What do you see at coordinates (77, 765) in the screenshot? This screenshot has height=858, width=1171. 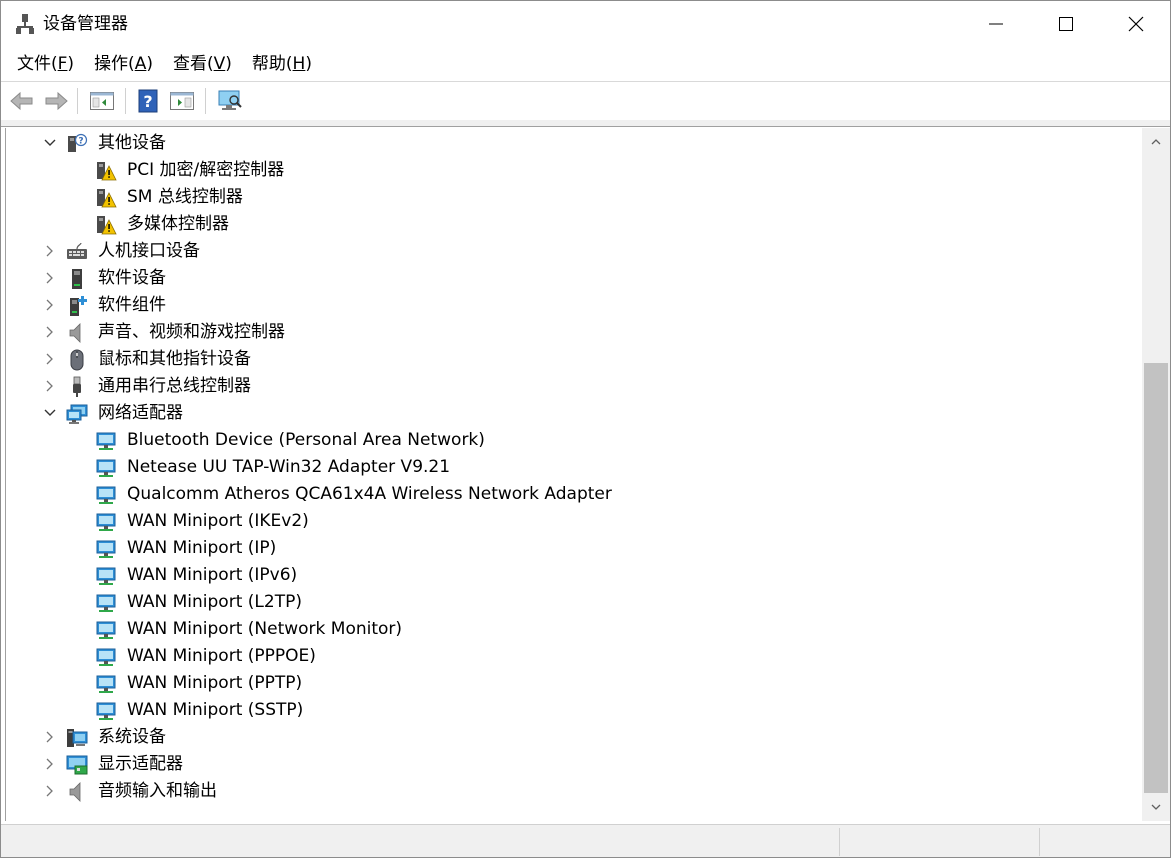 I see `display-adapter-icon` at bounding box center [77, 765].